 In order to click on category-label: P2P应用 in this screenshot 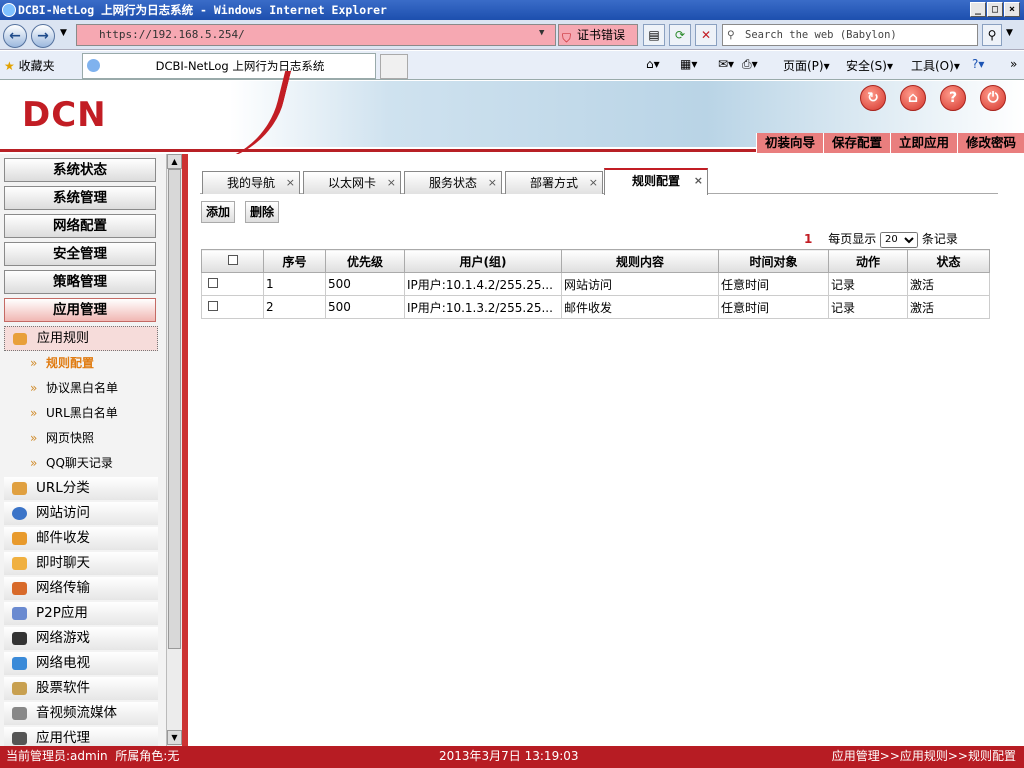, I will do `click(62, 613)`.